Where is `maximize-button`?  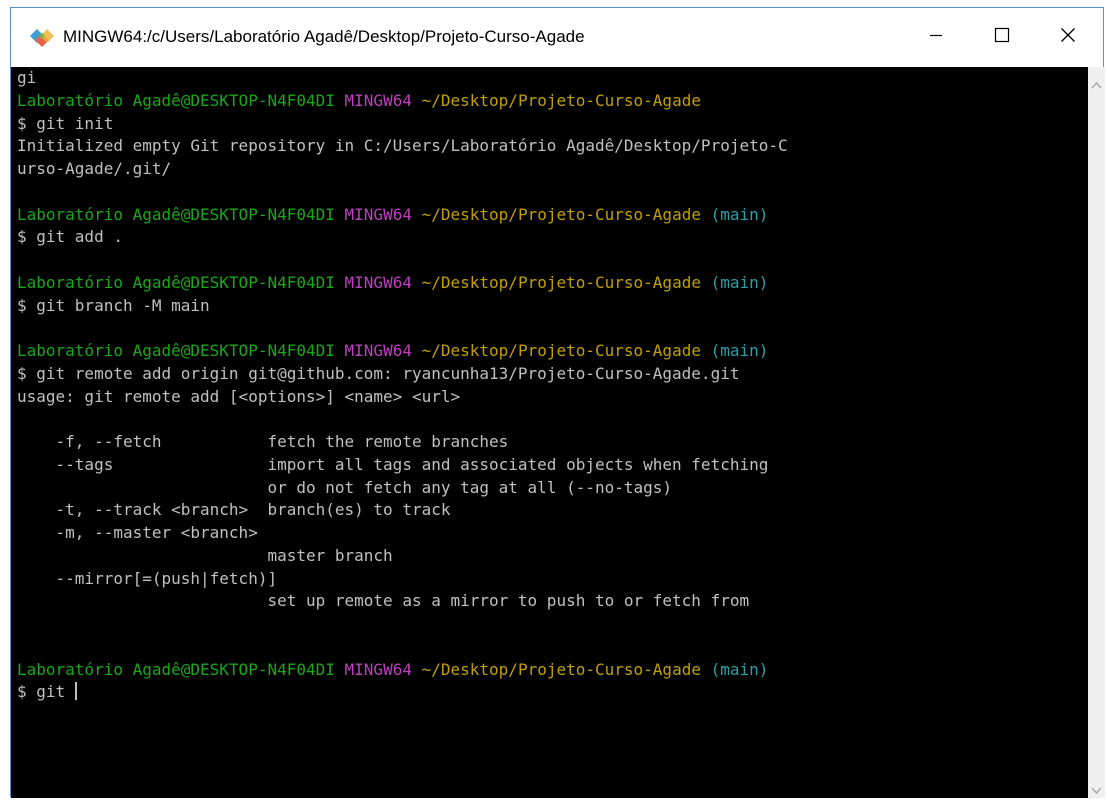 maximize-button is located at coordinates (1002, 37).